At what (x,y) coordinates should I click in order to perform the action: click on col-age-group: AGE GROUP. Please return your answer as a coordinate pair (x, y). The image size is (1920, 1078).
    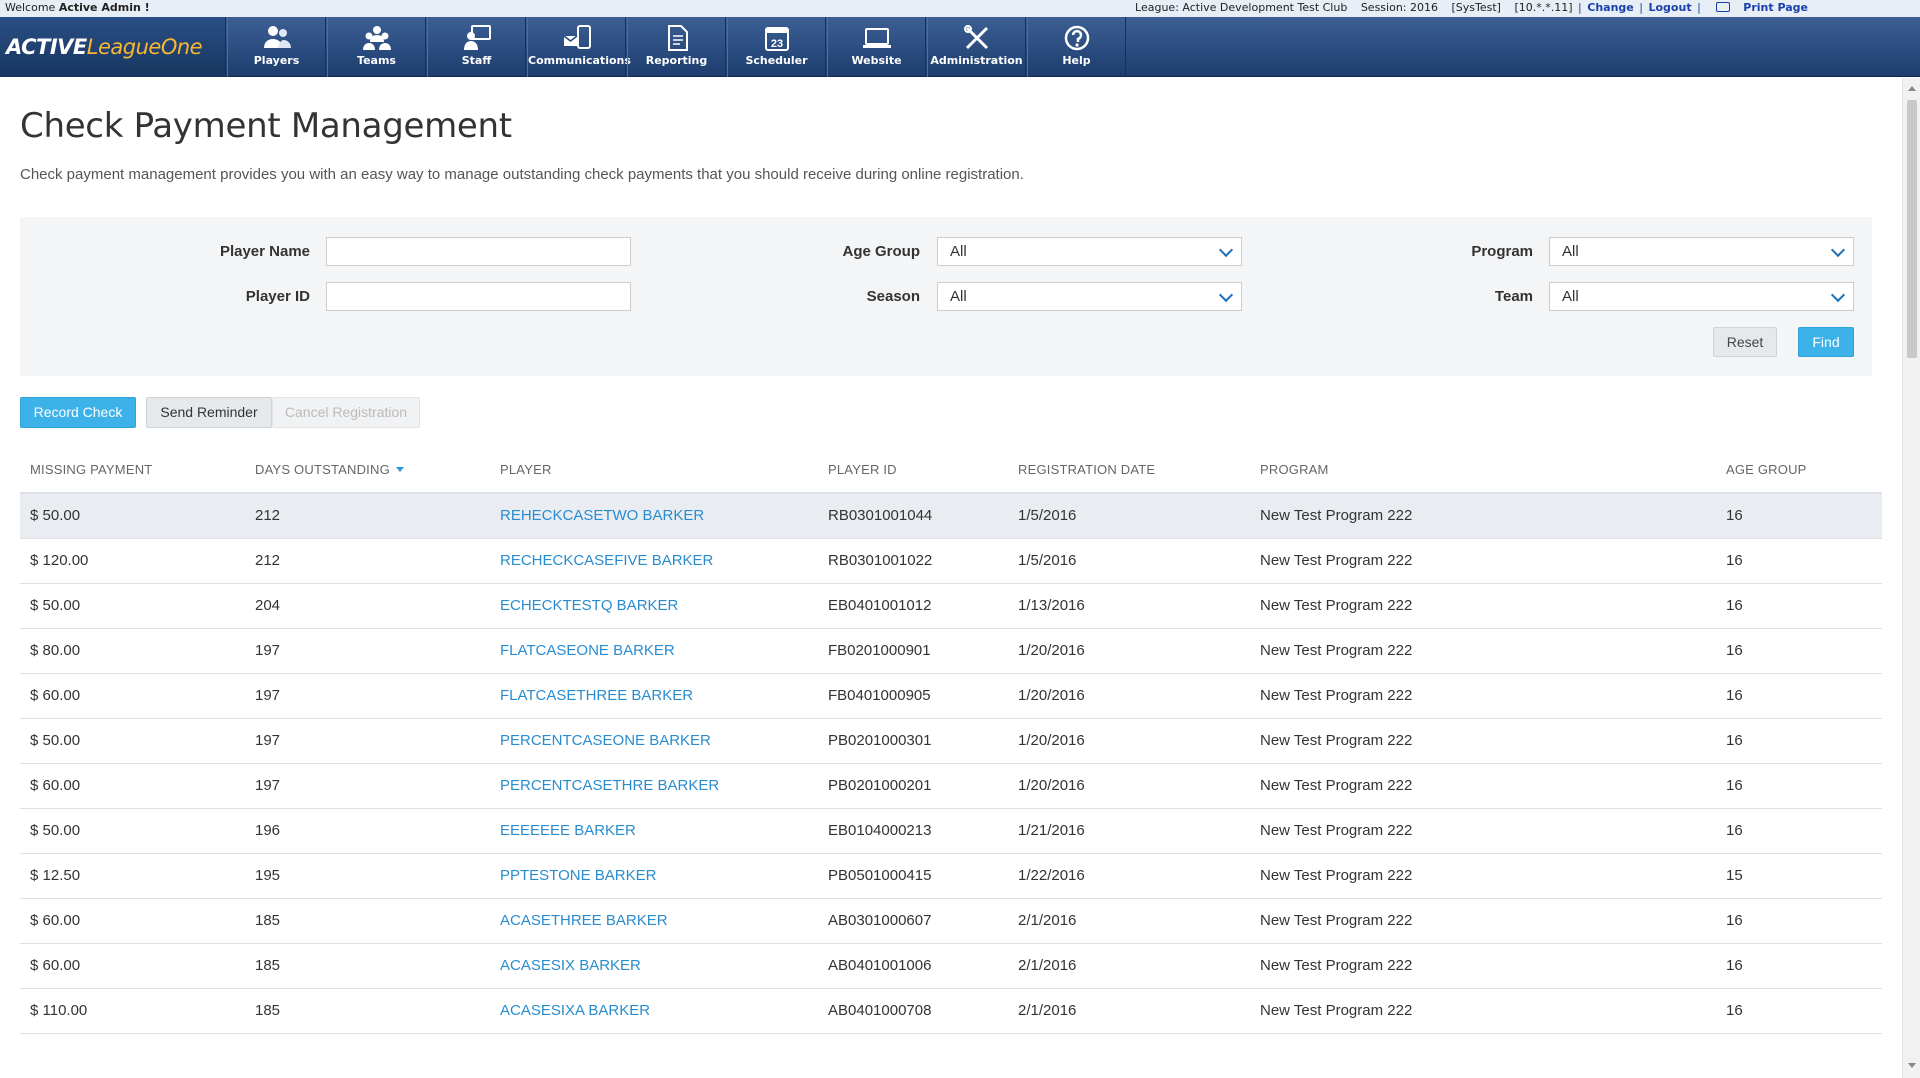
    Looking at the image, I should click on (1766, 469).